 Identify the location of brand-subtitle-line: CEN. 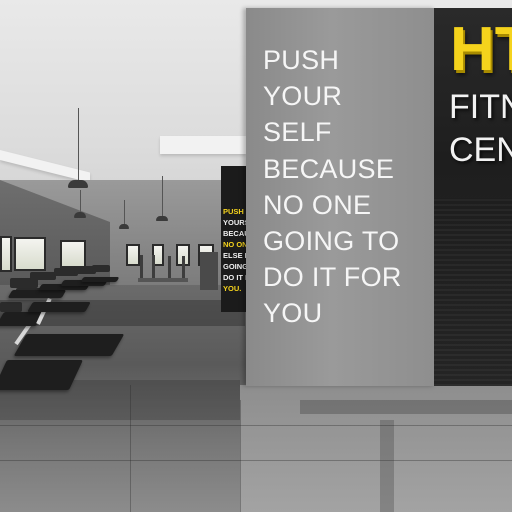
(480, 150).